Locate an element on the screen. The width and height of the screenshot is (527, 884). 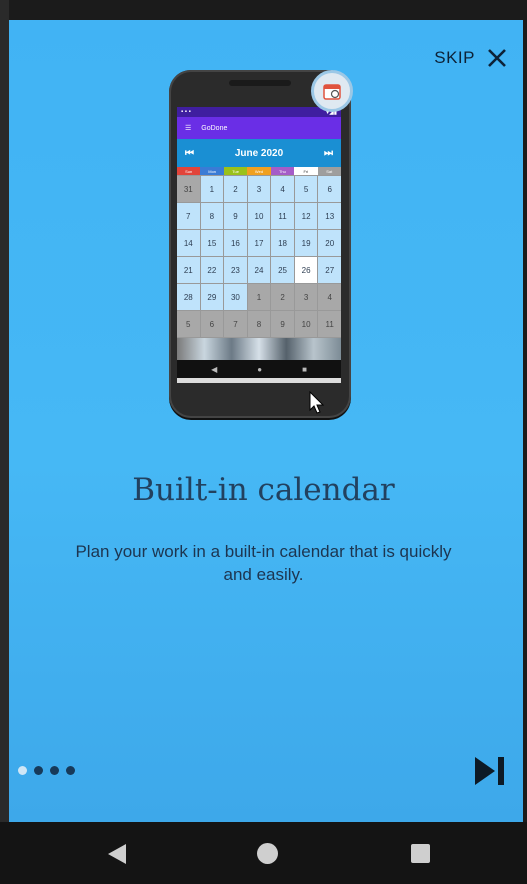
calendar-day-cell: 23 is located at coordinates (235, 270).